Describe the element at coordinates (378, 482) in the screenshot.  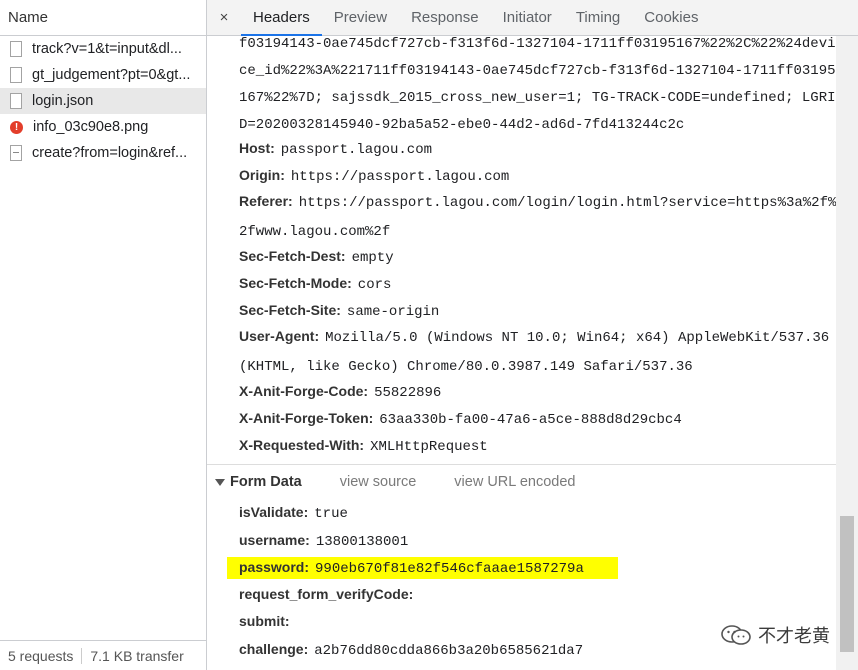
I see `view-source-link: view source` at that location.